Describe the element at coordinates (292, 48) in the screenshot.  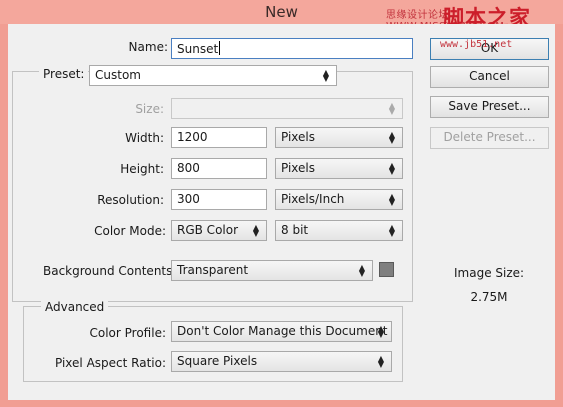
I see `name-input: Sunset` at that location.